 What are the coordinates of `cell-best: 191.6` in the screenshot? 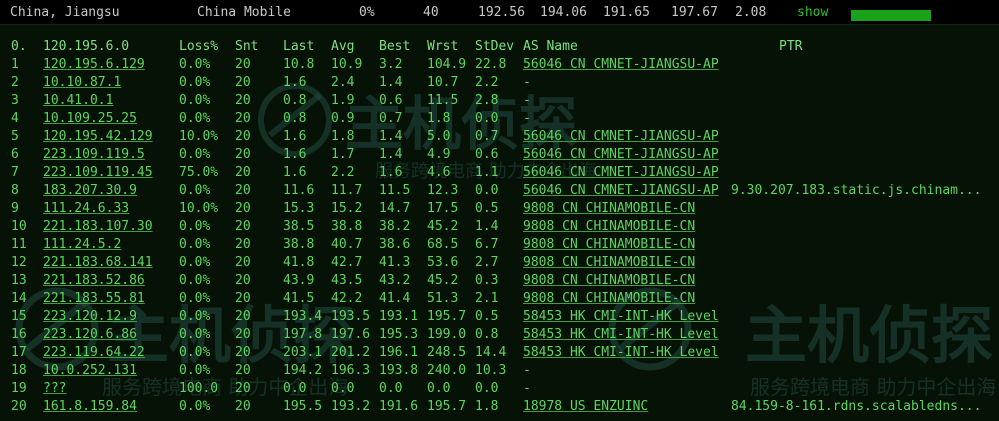 It's located at (399, 406).